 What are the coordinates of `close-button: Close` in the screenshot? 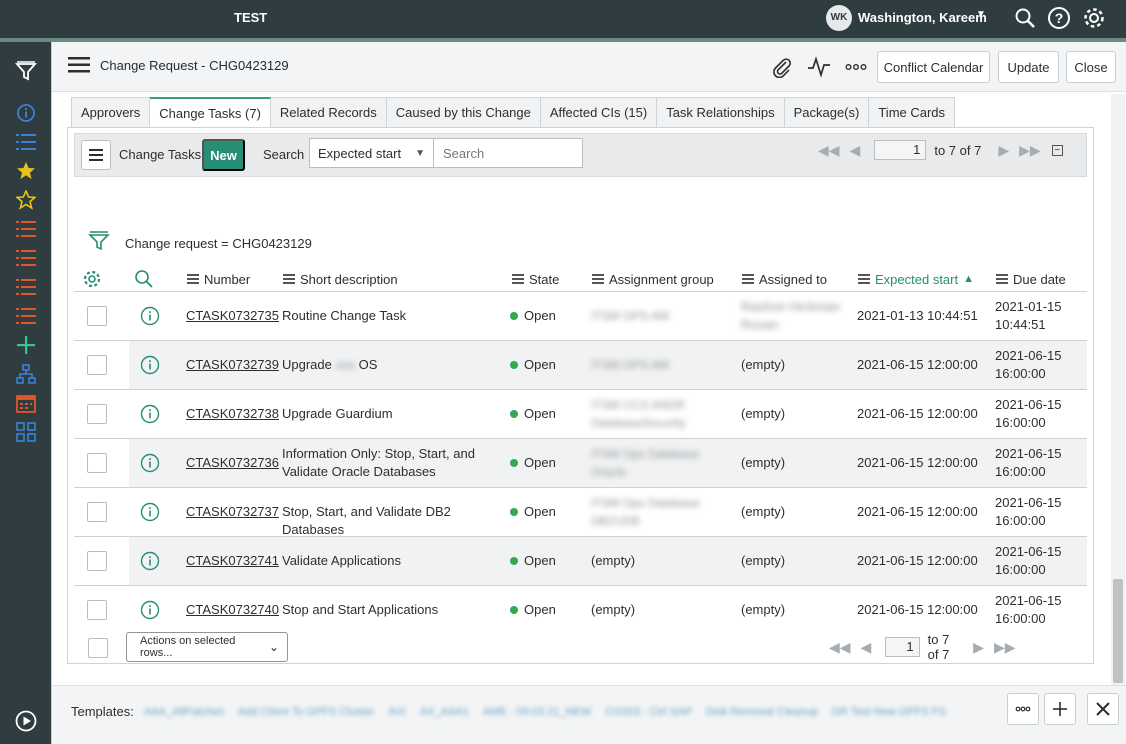 It's located at (1091, 67).